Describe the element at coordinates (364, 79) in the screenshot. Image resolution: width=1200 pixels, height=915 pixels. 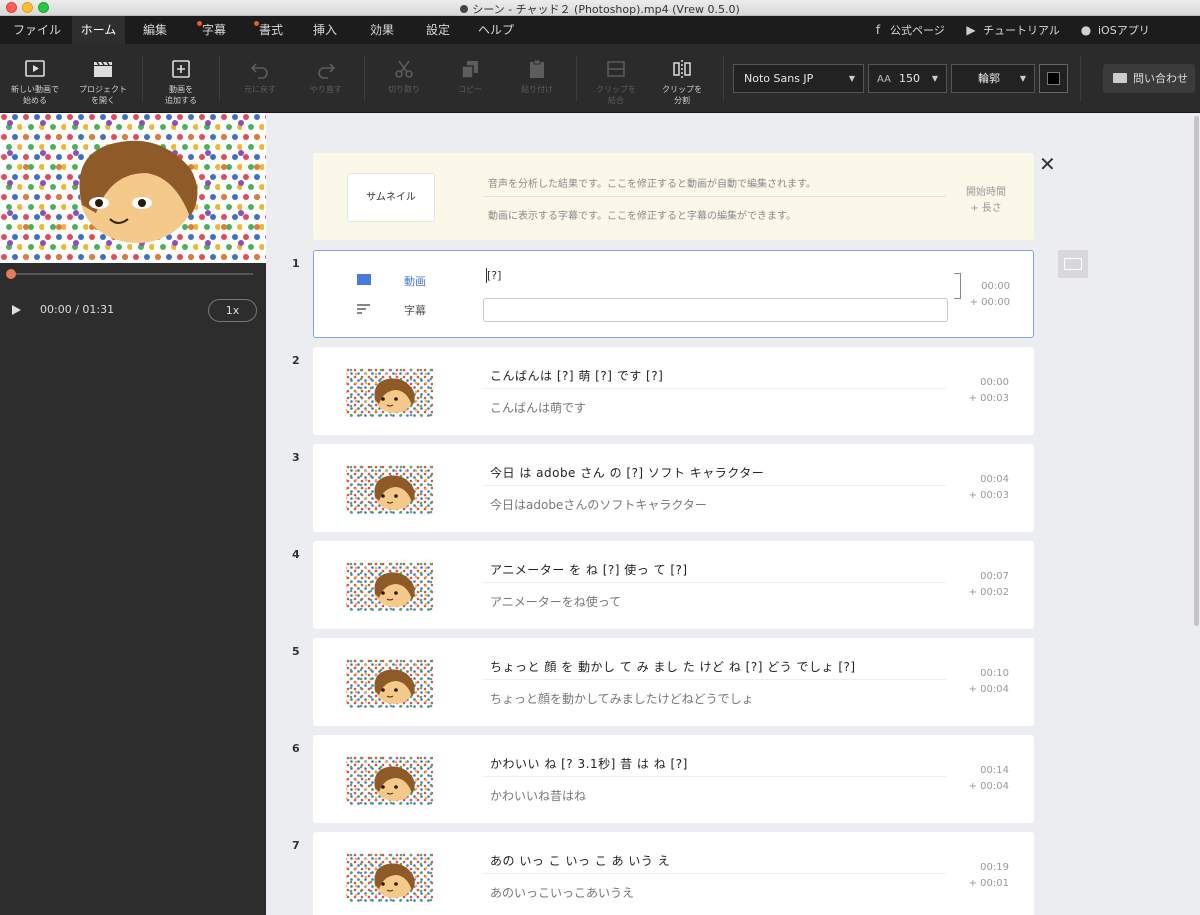
I see `toolbar-divider` at that location.